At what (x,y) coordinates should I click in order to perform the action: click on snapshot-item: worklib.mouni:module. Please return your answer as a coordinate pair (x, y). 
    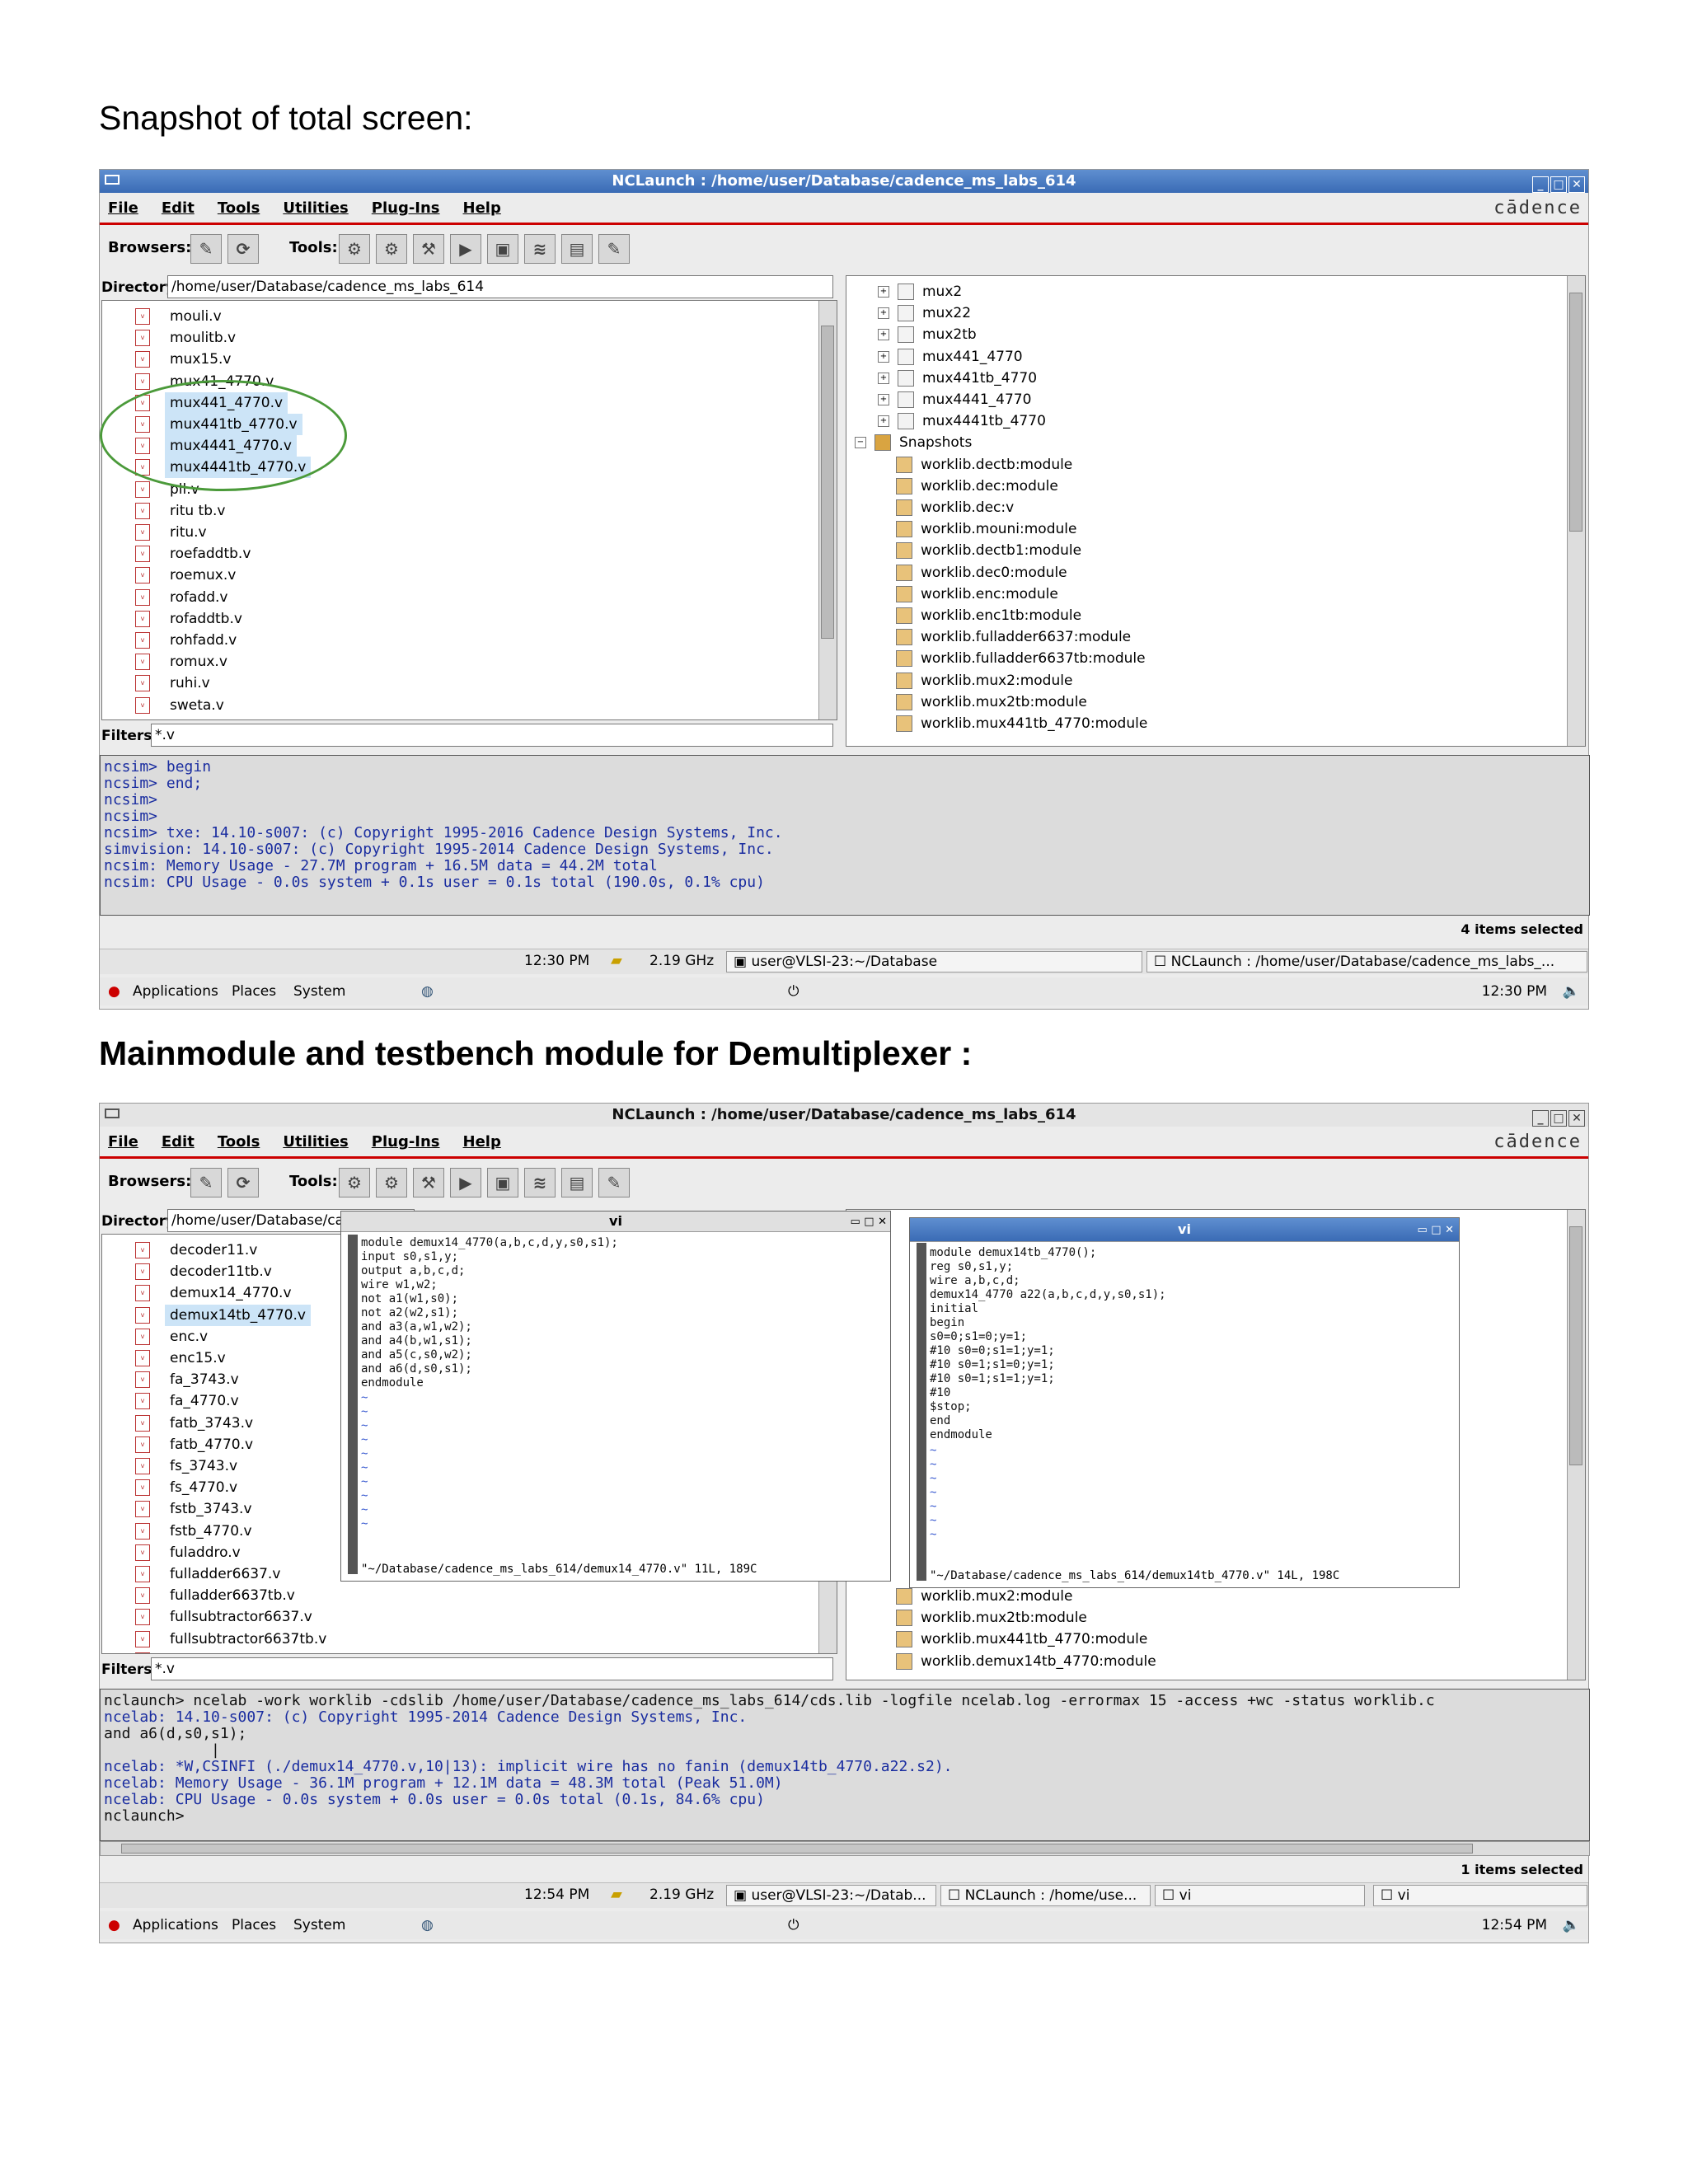
    Looking at the image, I should click on (986, 529).